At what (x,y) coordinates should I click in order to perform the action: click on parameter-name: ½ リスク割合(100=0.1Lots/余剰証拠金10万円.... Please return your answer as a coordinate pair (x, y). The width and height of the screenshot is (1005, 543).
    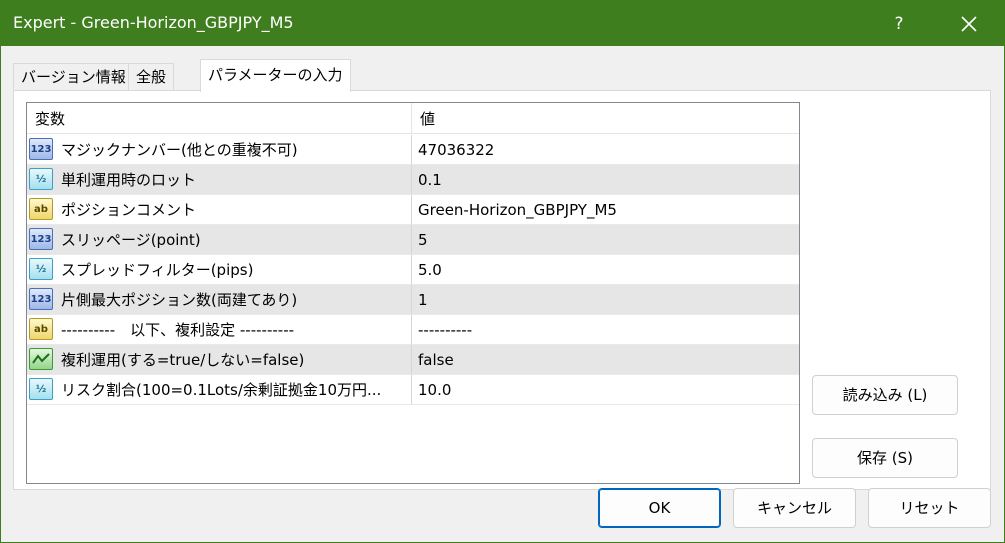
    Looking at the image, I should click on (219, 389).